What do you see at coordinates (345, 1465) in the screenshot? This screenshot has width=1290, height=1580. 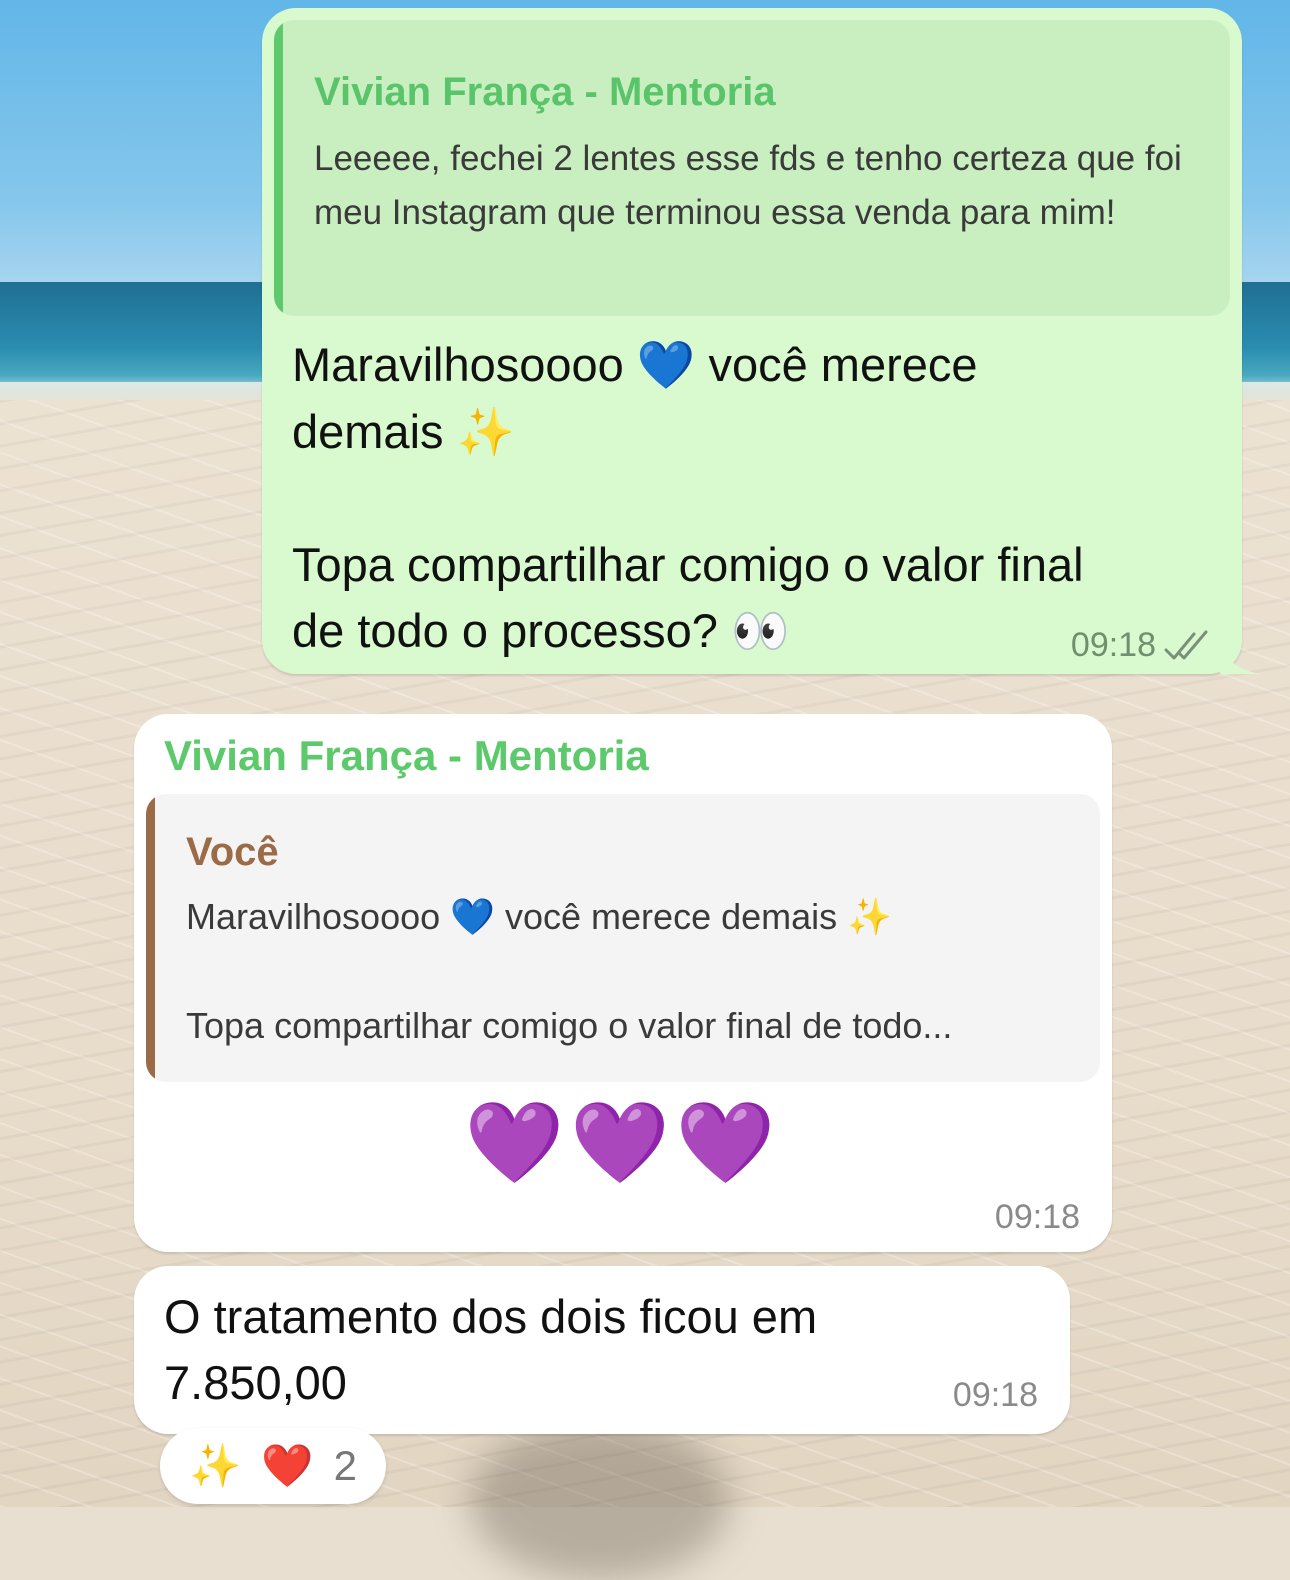 I see `reaction-count: 2` at bounding box center [345, 1465].